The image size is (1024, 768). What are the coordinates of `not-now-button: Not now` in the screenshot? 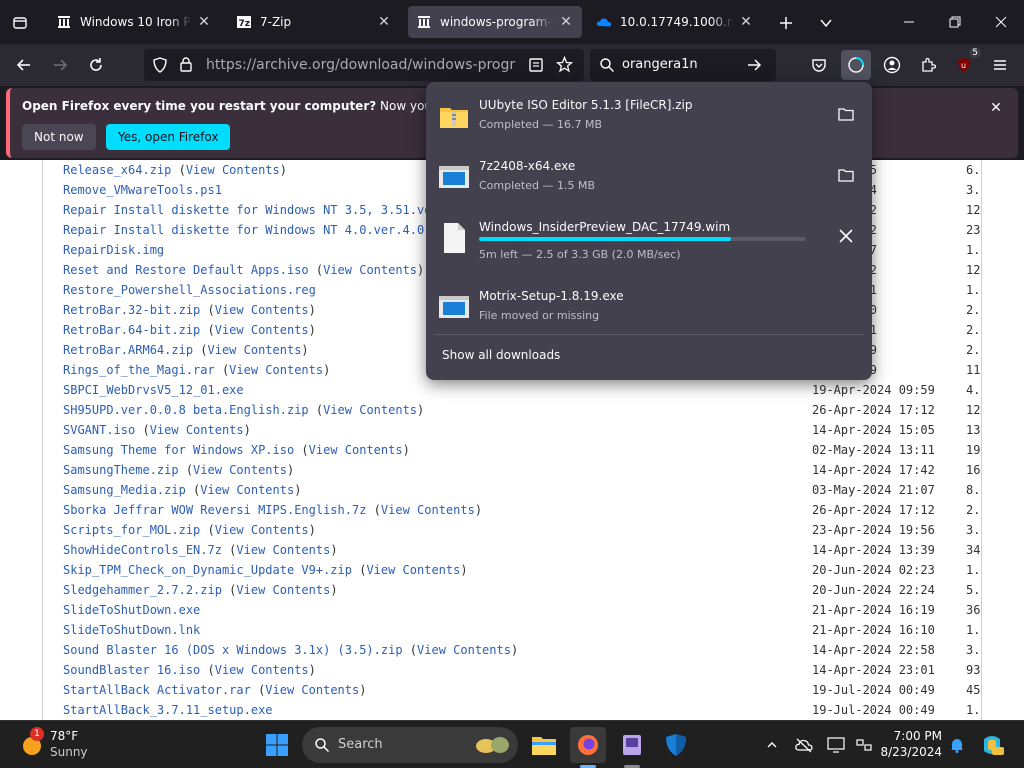 It's located at (59, 137).